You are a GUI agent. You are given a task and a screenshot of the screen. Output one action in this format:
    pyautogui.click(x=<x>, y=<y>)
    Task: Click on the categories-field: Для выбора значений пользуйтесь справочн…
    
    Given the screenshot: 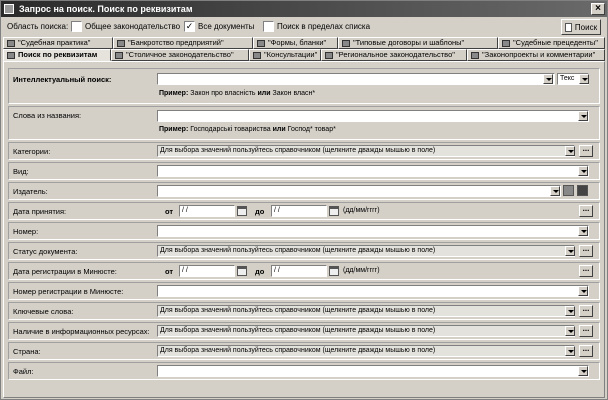 What is the action you would take?
    pyautogui.click(x=366, y=151)
    